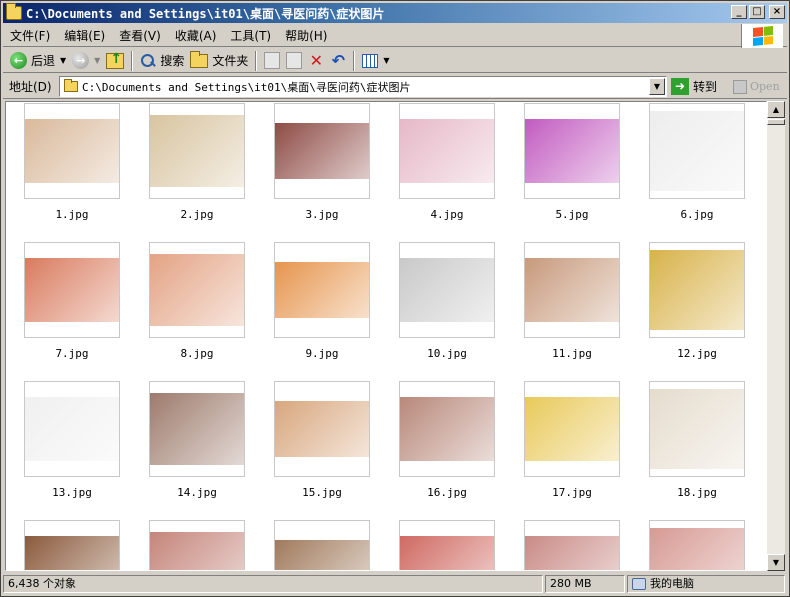 This screenshot has height=597, width=790. Describe the element at coordinates (776, 109) in the screenshot. I see `scroll-up-button: ▲` at that location.